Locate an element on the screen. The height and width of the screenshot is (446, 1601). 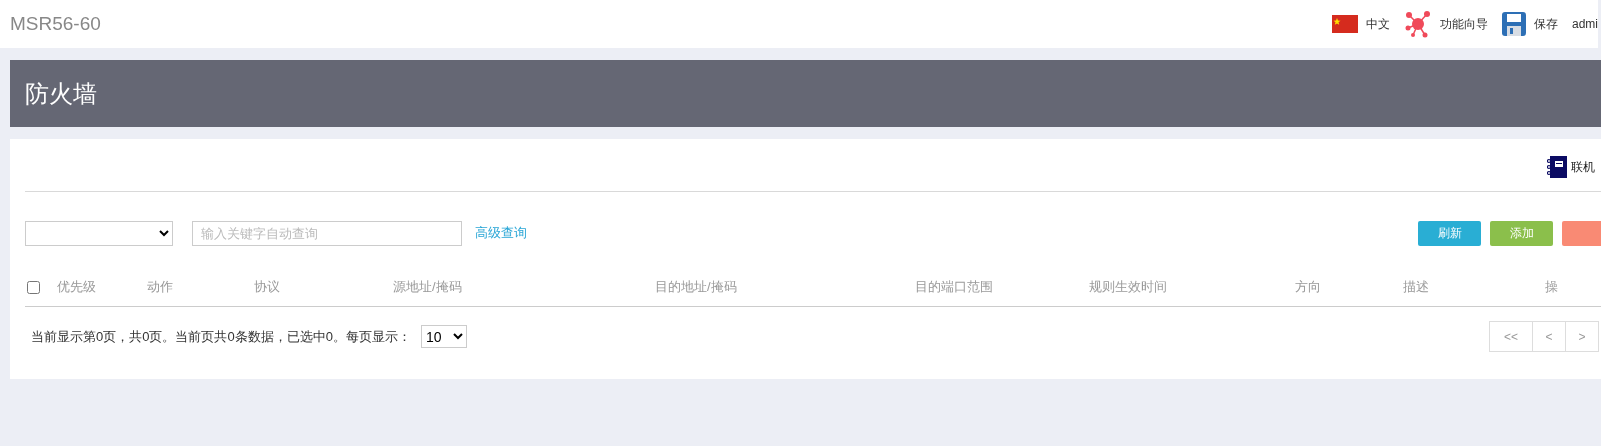
page-summary: 当前显示第0页，共0页。当前页共0条数据，已选中0。每页显示： is located at coordinates (221, 336).